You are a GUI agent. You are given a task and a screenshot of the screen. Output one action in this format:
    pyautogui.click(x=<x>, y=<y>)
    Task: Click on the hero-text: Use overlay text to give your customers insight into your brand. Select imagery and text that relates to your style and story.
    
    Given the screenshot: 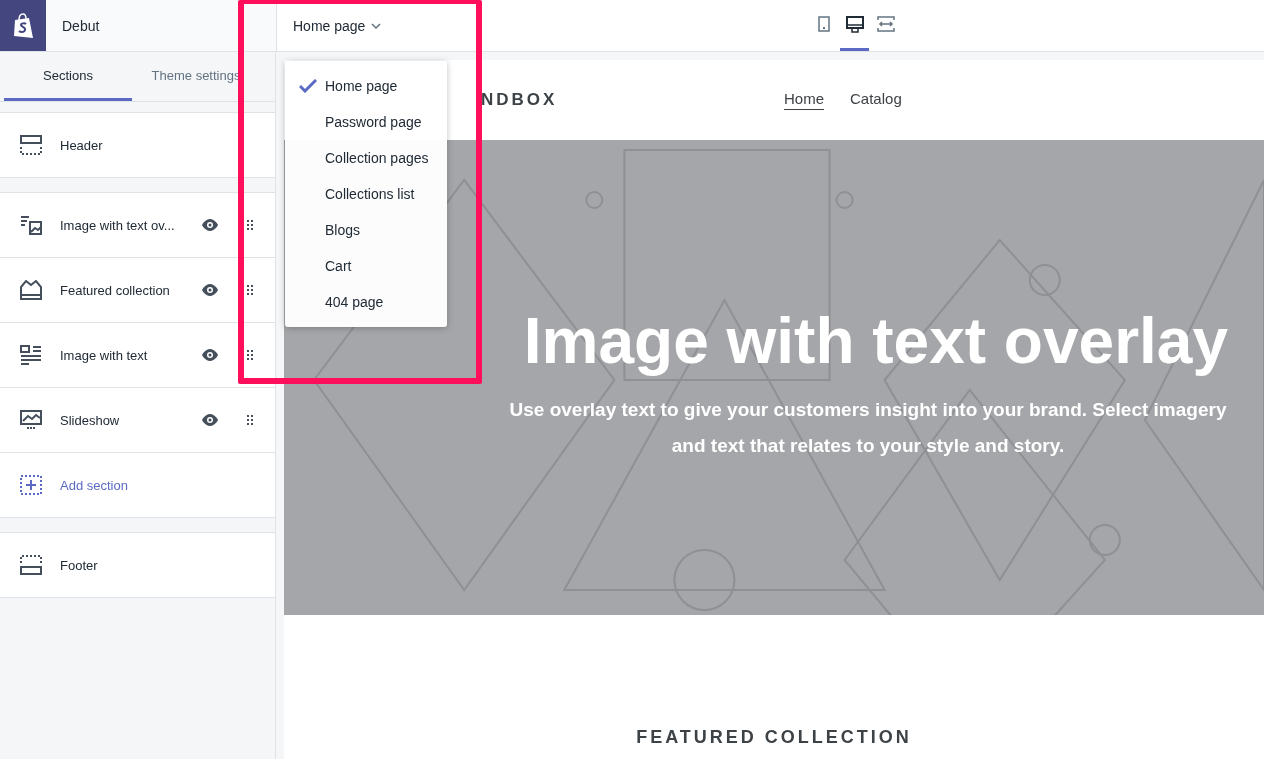 What is the action you would take?
    pyautogui.click(x=868, y=427)
    